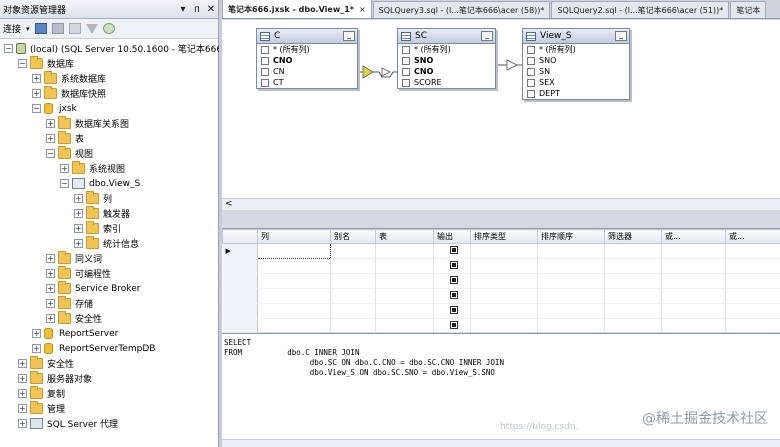  I want to click on diagram-column: CNO, so click(307, 60).